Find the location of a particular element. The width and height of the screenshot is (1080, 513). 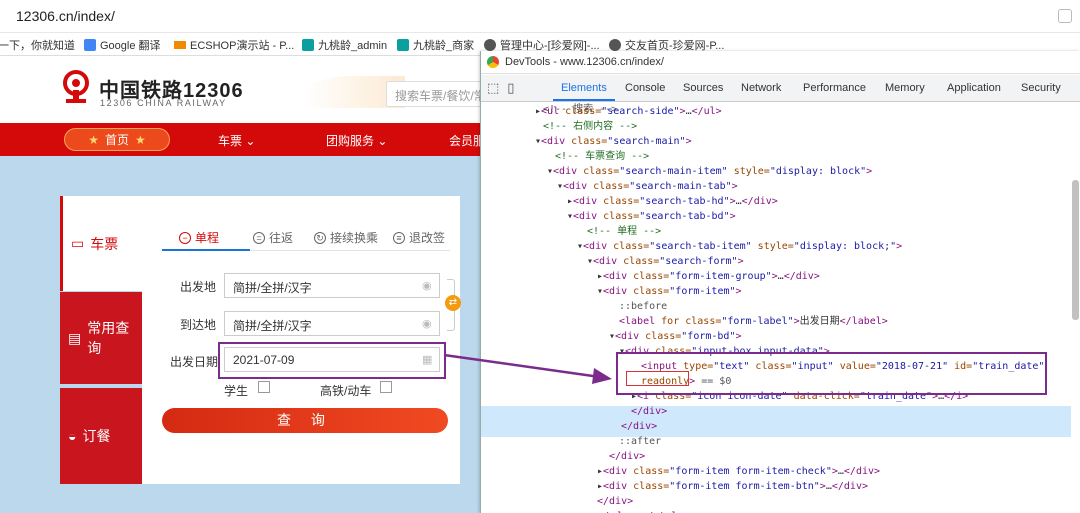

dom-line: <!-- 单程 --> is located at coordinates (624, 232).